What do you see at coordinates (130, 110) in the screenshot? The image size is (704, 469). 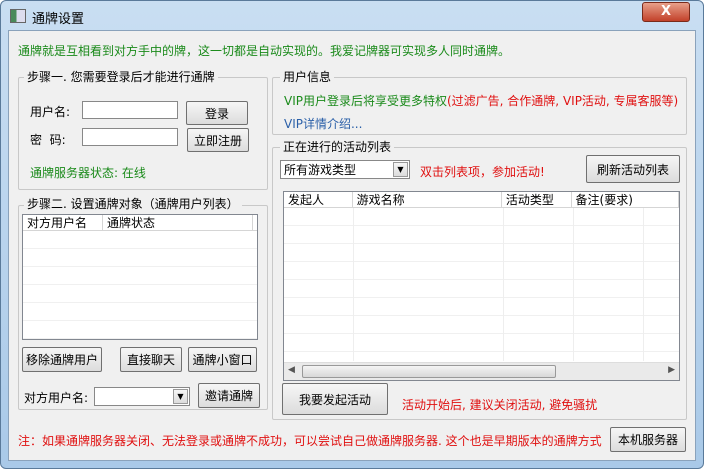 I see `username-input` at bounding box center [130, 110].